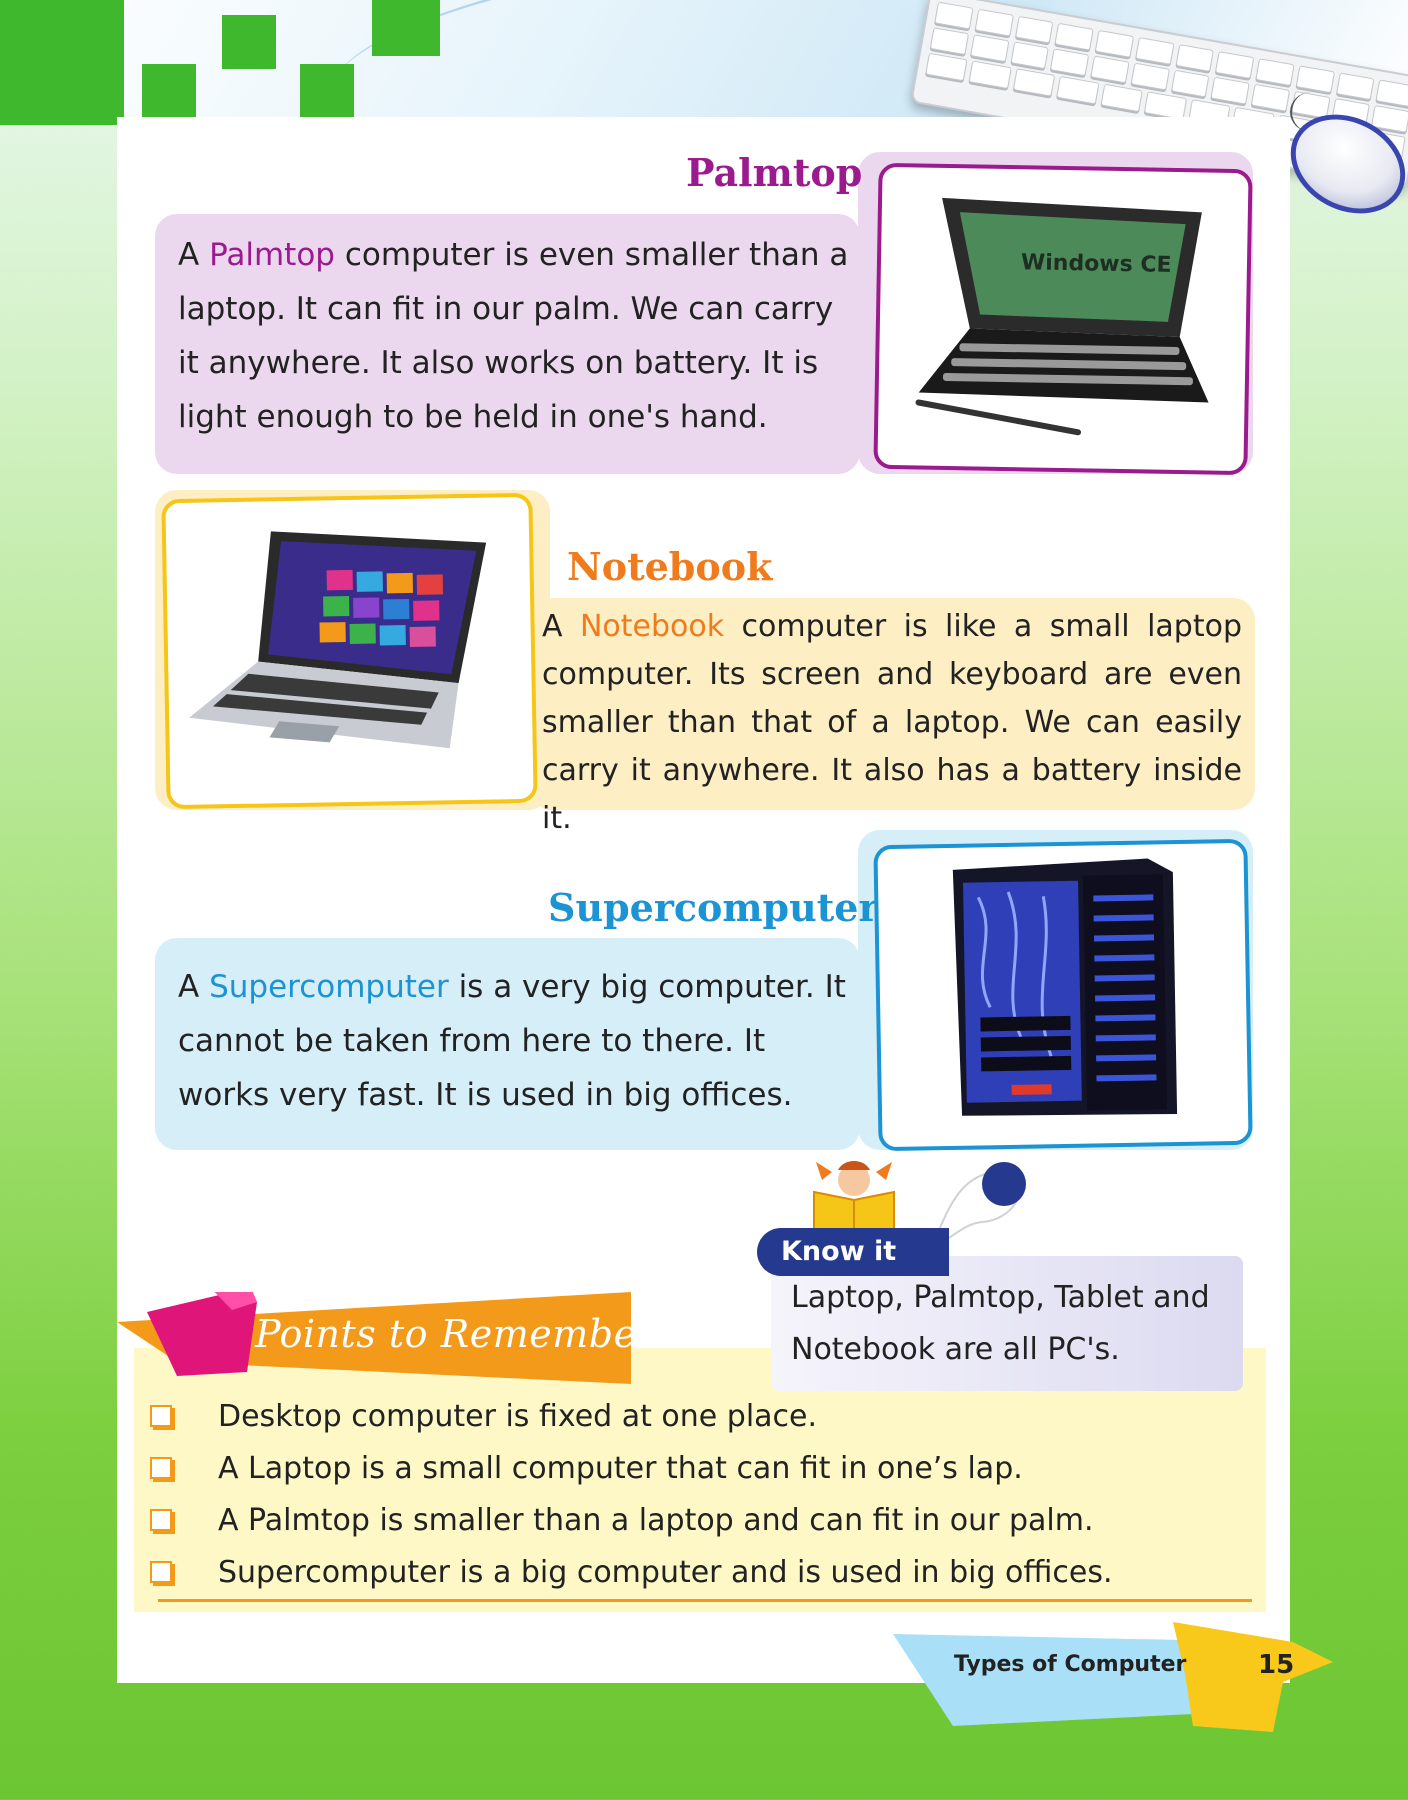  I want to click on palmtop-image-frame: Windows CE, so click(1063, 319).